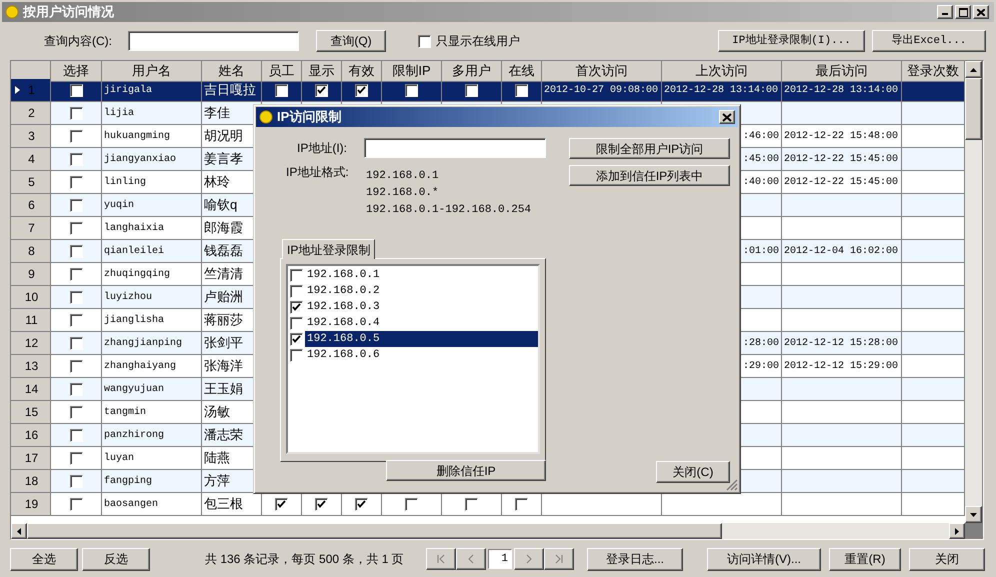  What do you see at coordinates (305, 559) in the screenshot?
I see `record-summary: 共 136 条记录，每页 500 条，共 1 页` at bounding box center [305, 559].